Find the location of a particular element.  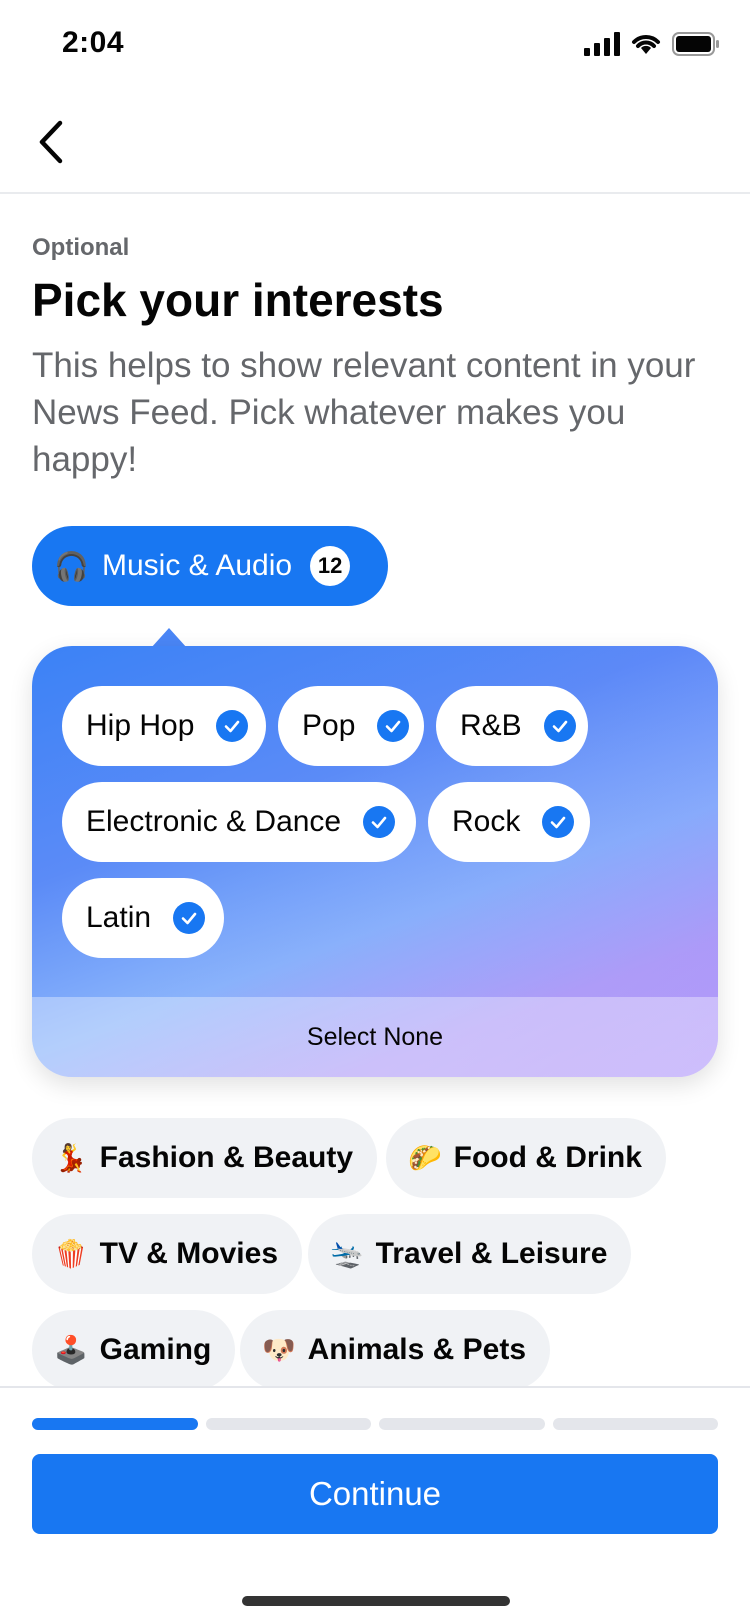

chevron-left-icon is located at coordinates (51, 142).